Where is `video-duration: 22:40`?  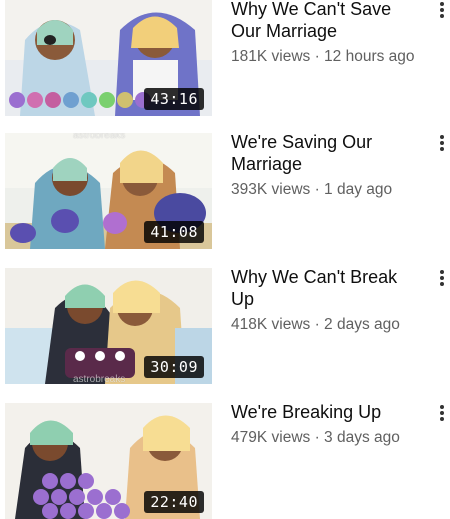 video-duration: 22:40 is located at coordinates (174, 502).